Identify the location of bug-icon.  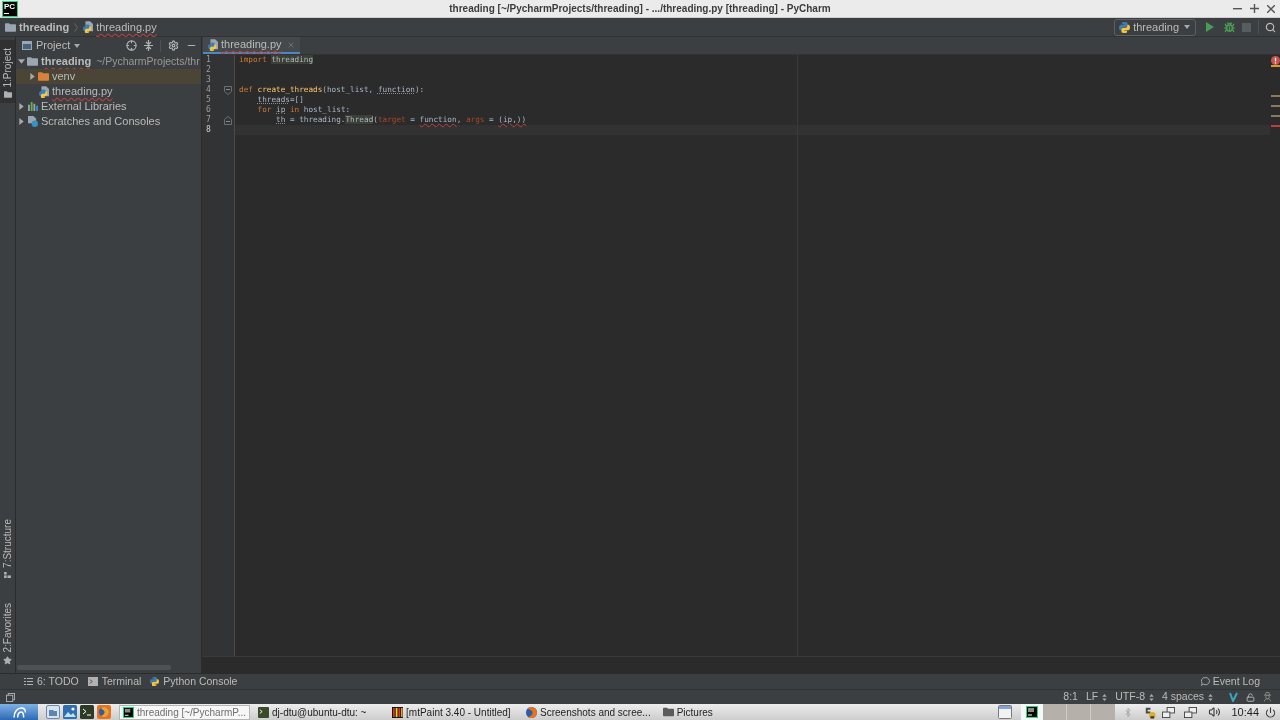
(1229, 27).